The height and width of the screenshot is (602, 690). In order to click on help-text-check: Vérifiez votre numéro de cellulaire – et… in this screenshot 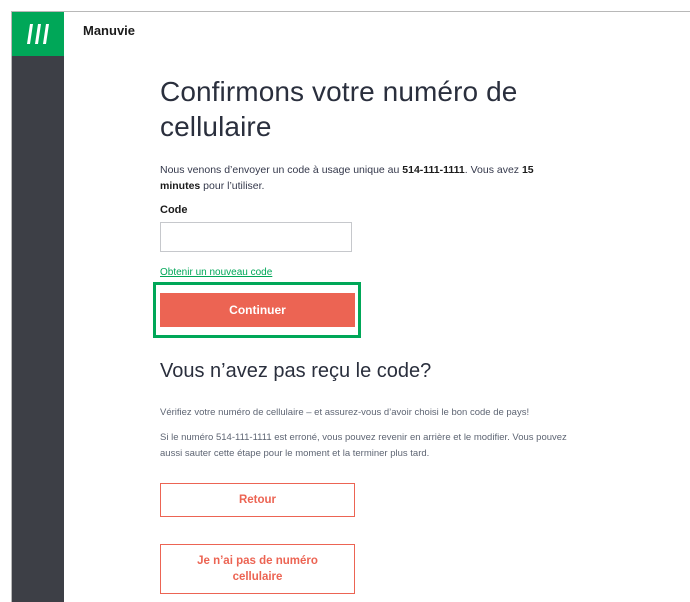, I will do `click(345, 412)`.